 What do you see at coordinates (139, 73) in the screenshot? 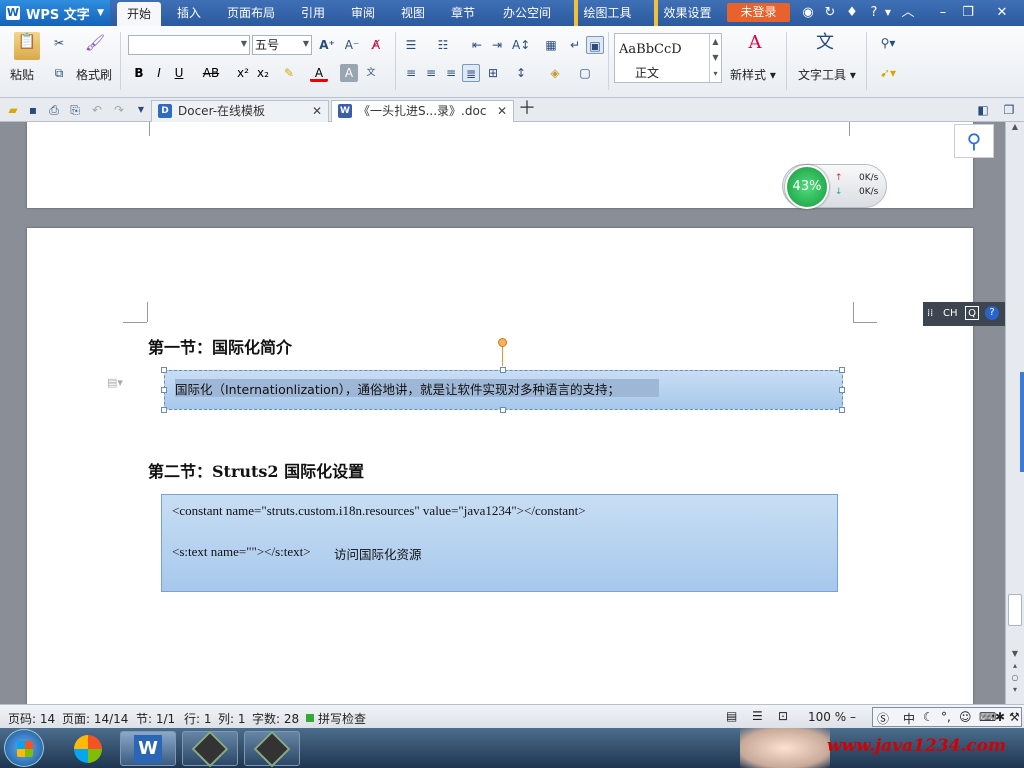
I see `bold-icon: B` at bounding box center [139, 73].